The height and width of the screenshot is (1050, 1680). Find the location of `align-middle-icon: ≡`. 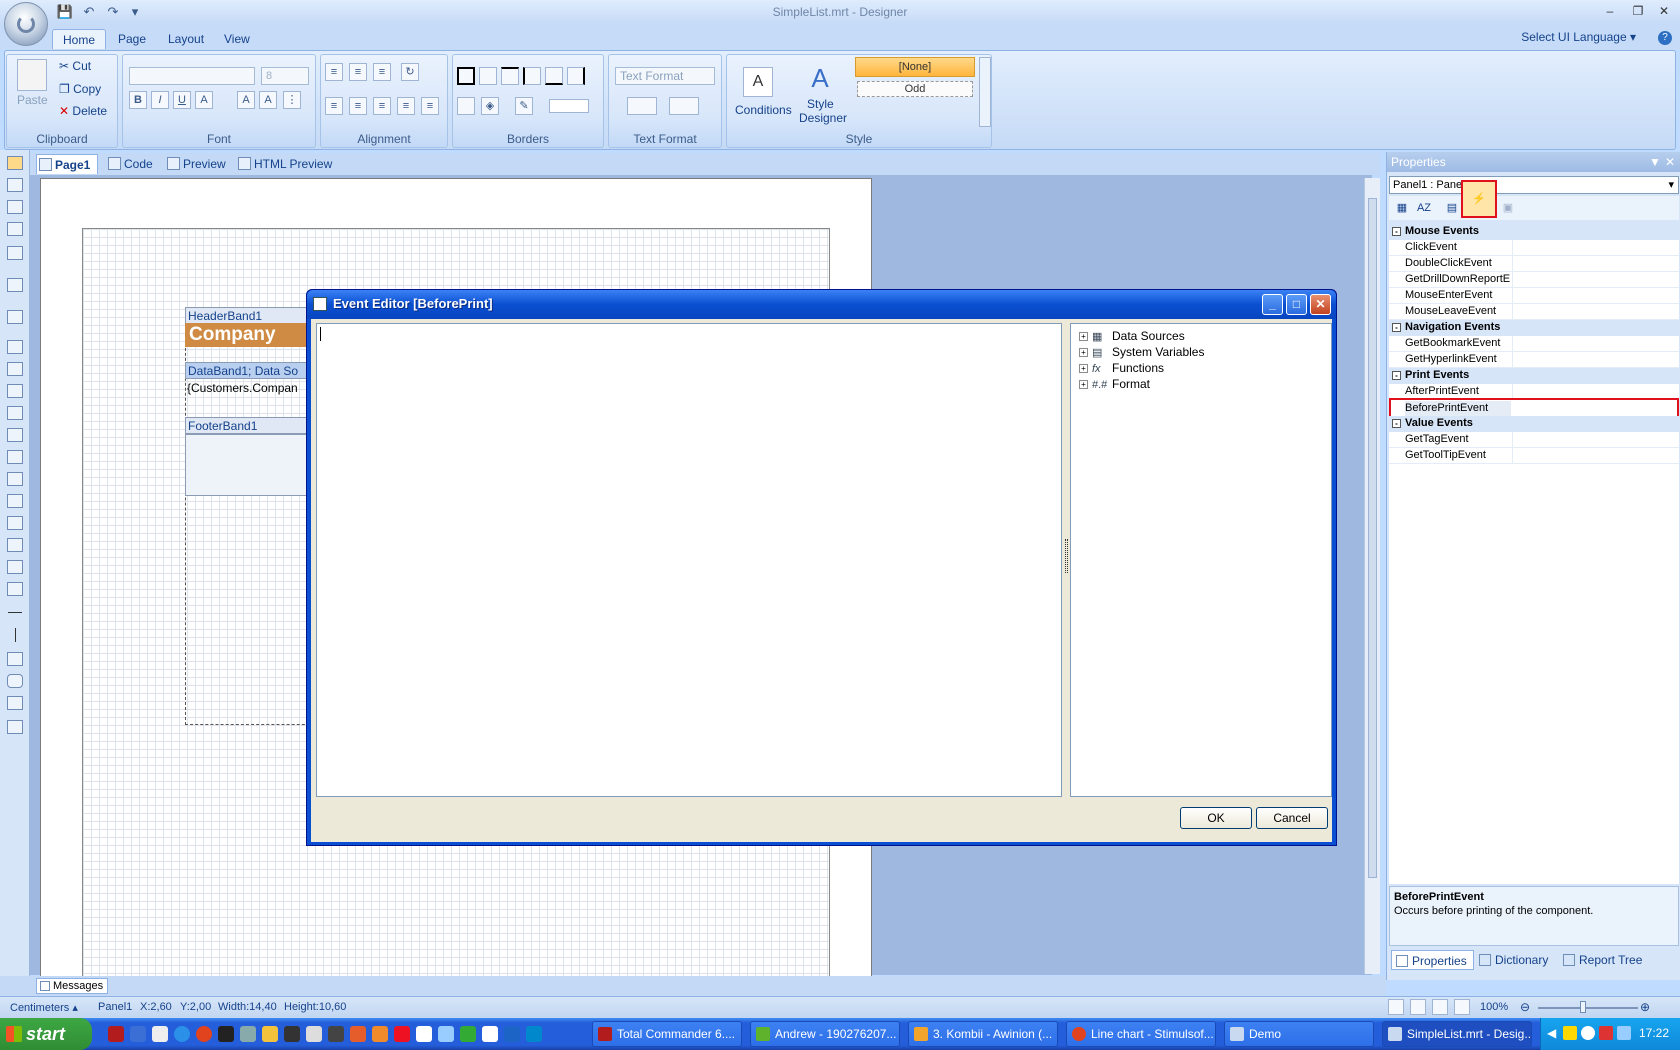

align-middle-icon: ≡ is located at coordinates (358, 72).